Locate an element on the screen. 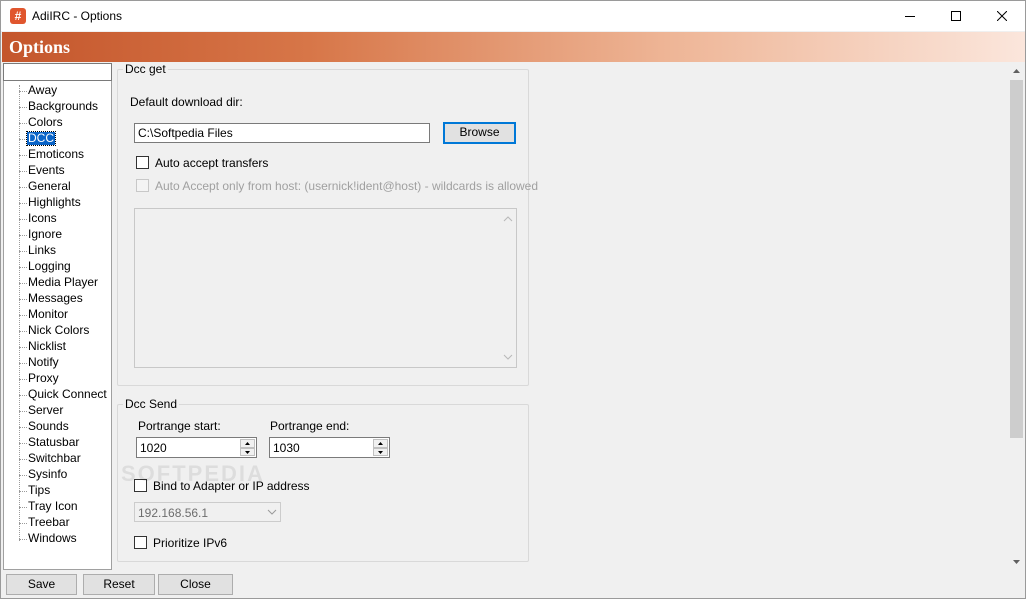 The width and height of the screenshot is (1026, 599). tree-item-nicklist: Nicklist is located at coordinates (65, 347).